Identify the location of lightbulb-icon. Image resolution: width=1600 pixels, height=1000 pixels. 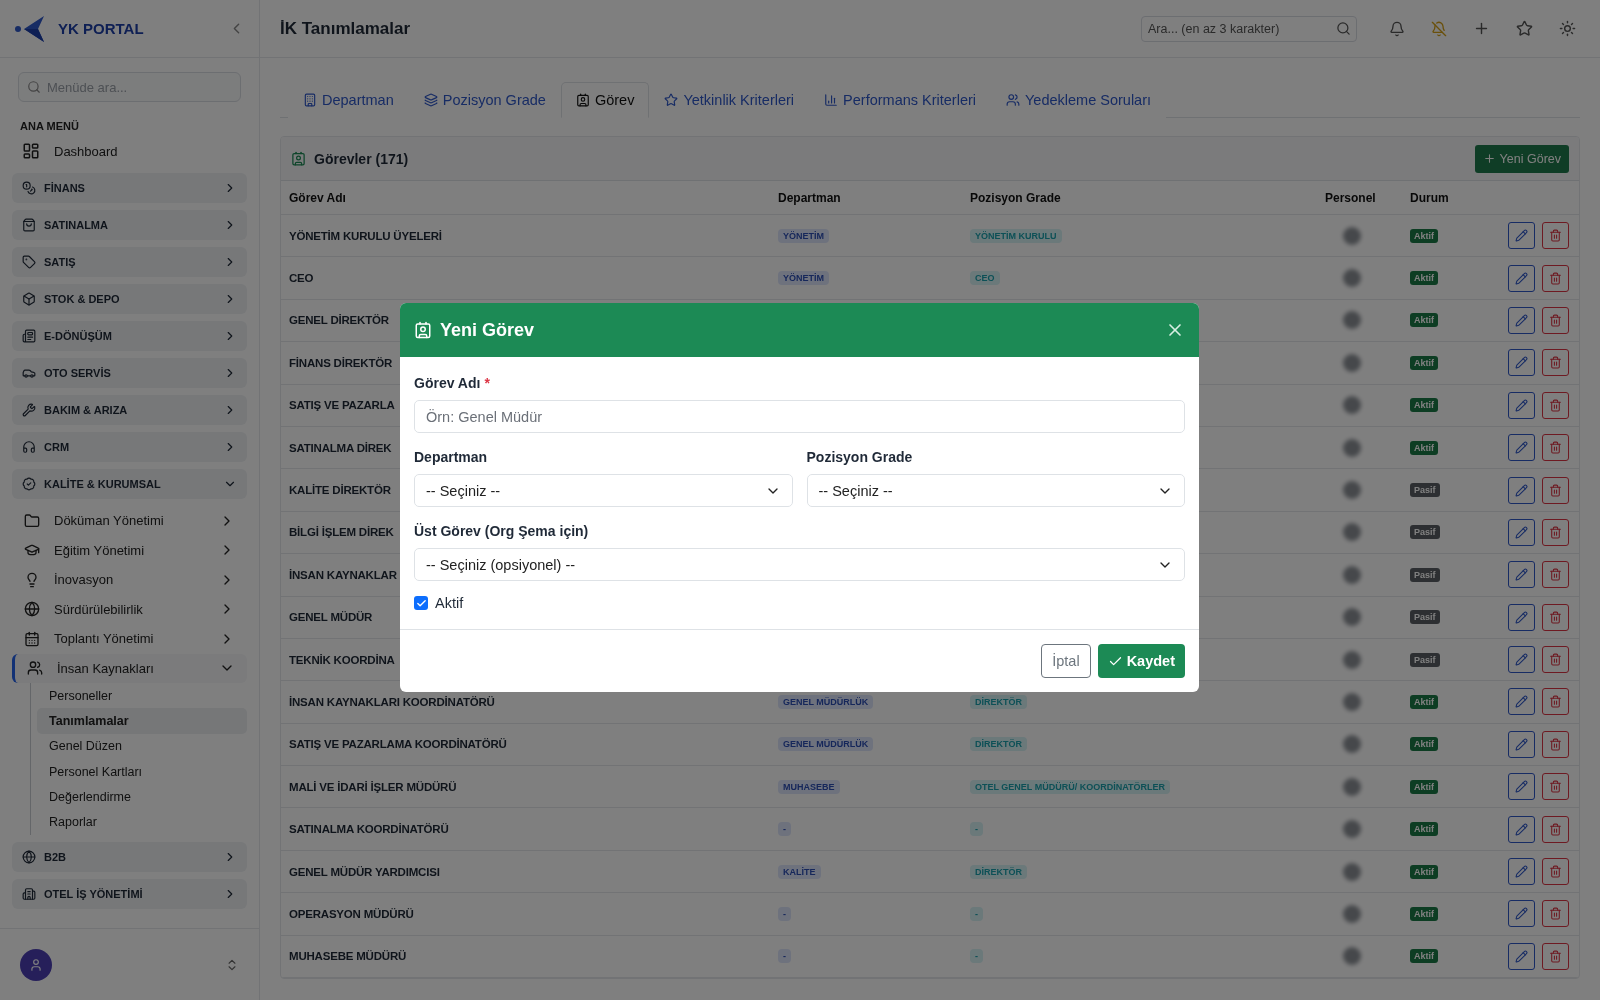
(32, 579).